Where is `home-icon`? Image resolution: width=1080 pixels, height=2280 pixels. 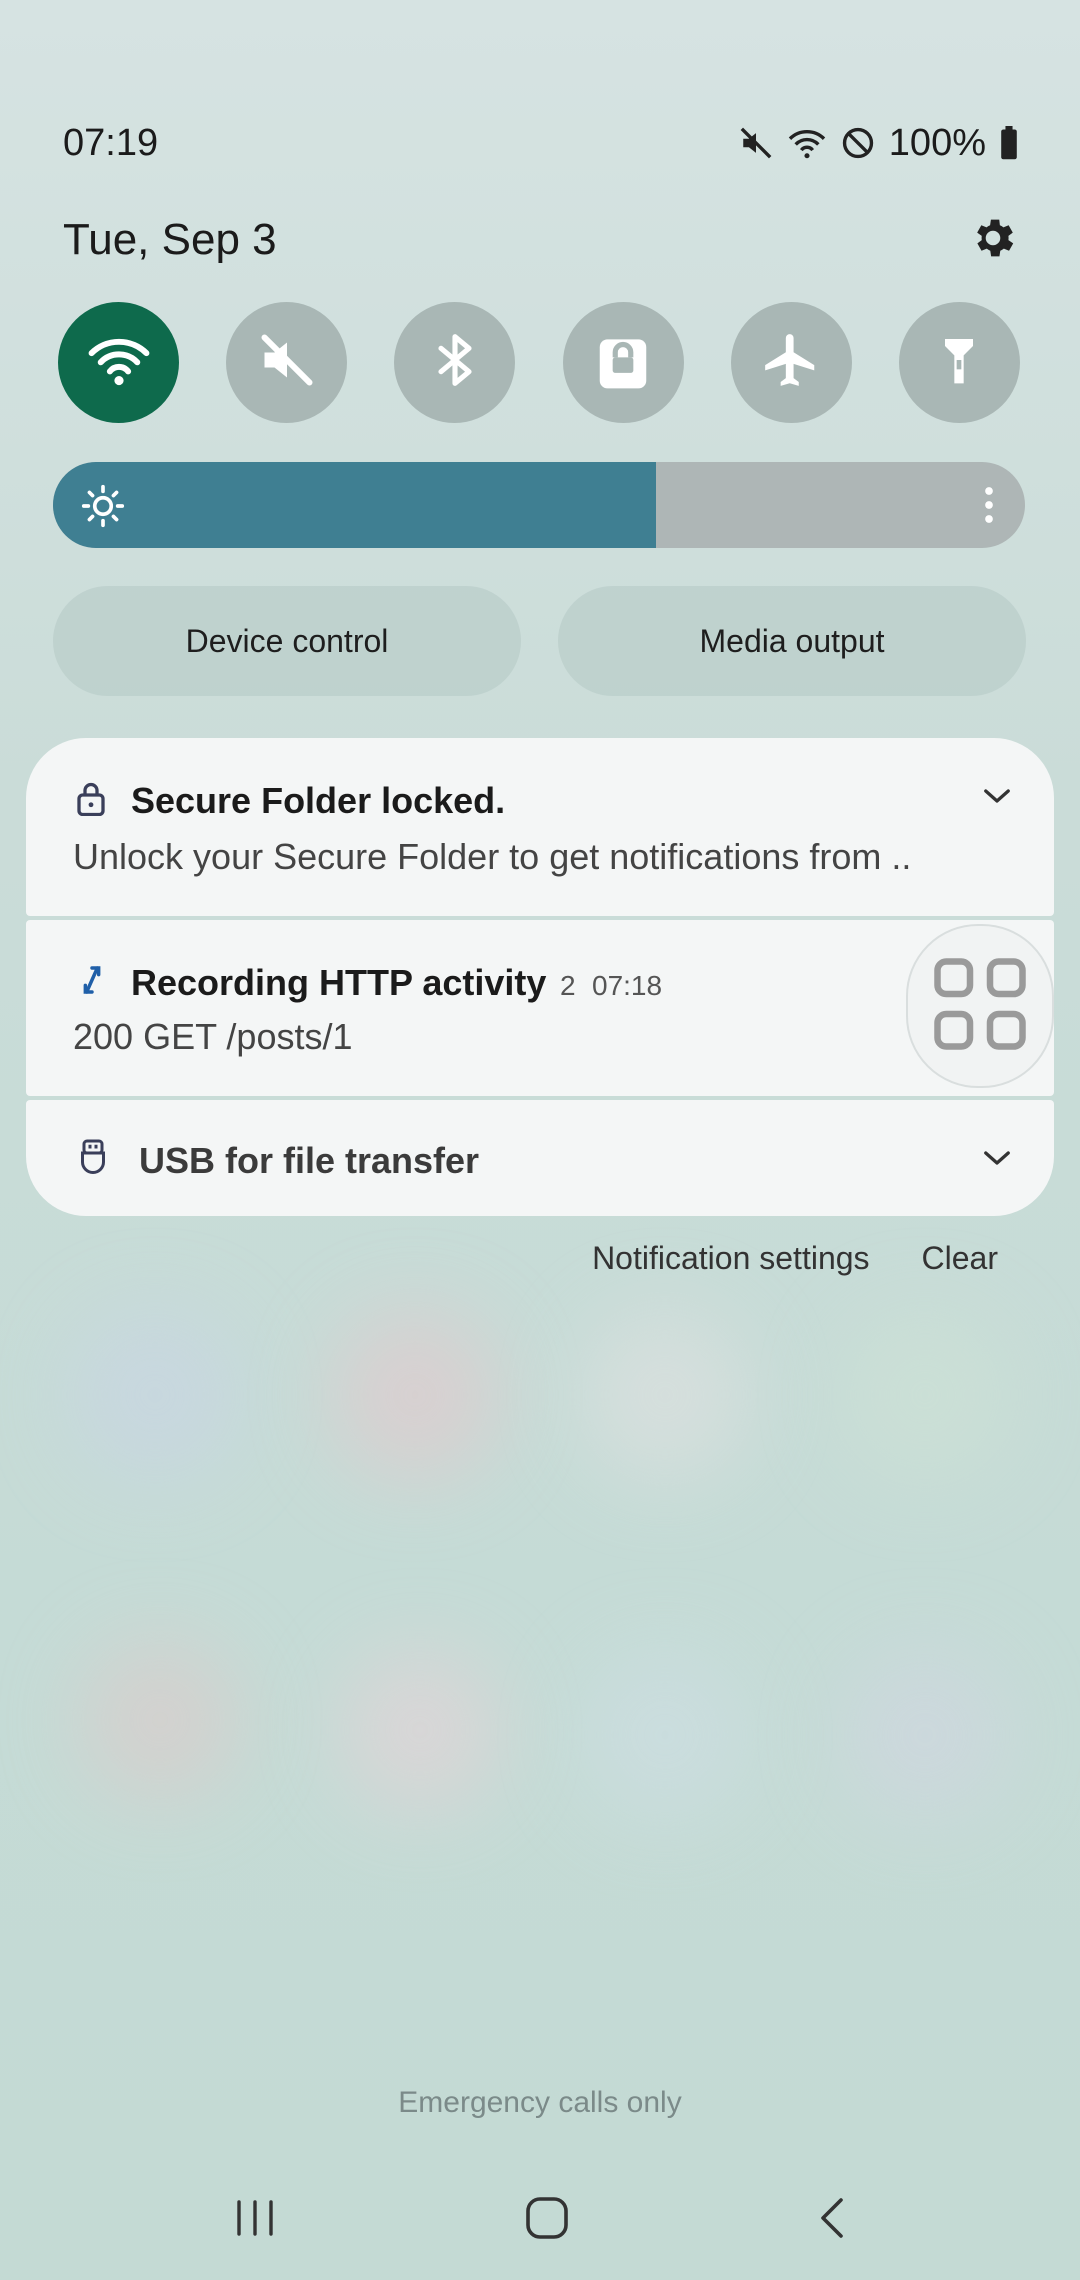 home-icon is located at coordinates (547, 2220).